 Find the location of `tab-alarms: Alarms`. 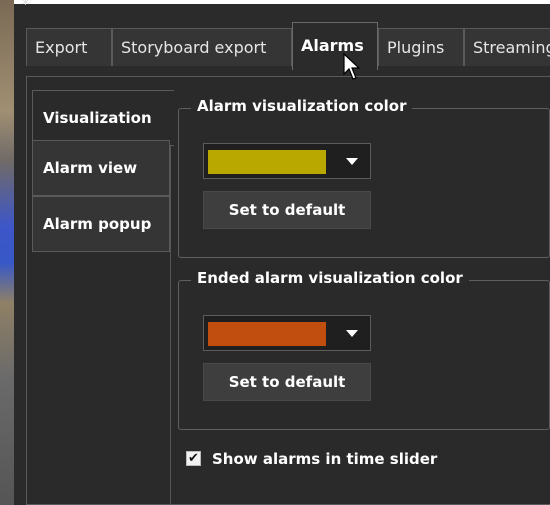

tab-alarms: Alarms is located at coordinates (335, 46).